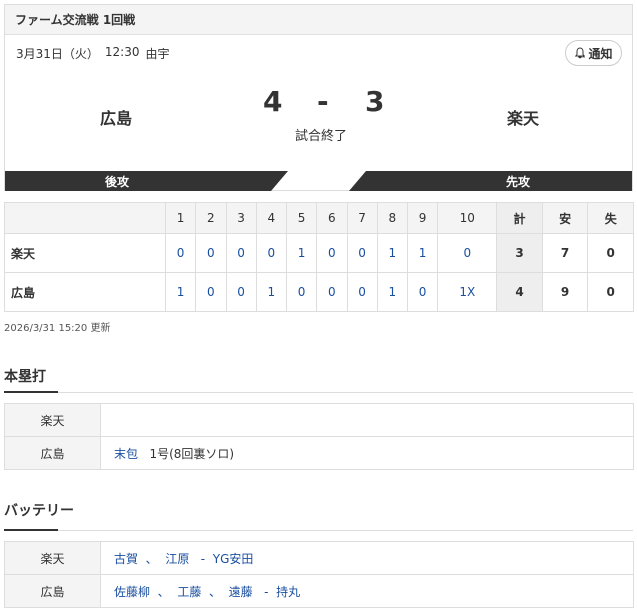  What do you see at coordinates (180, 218) in the screenshot?
I see `inning-header: 1` at bounding box center [180, 218].